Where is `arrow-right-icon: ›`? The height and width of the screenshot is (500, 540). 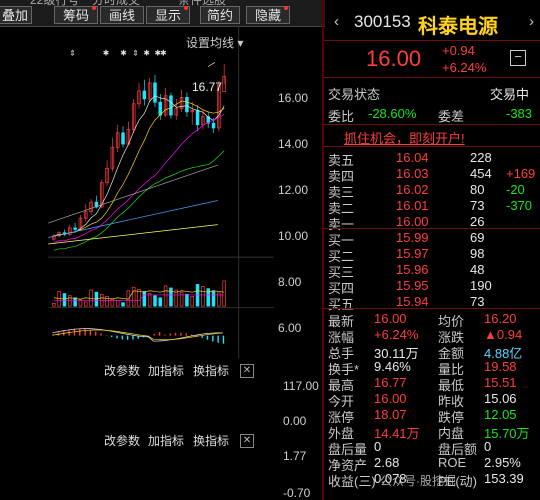
arrow-right-icon: › is located at coordinates (531, 21).